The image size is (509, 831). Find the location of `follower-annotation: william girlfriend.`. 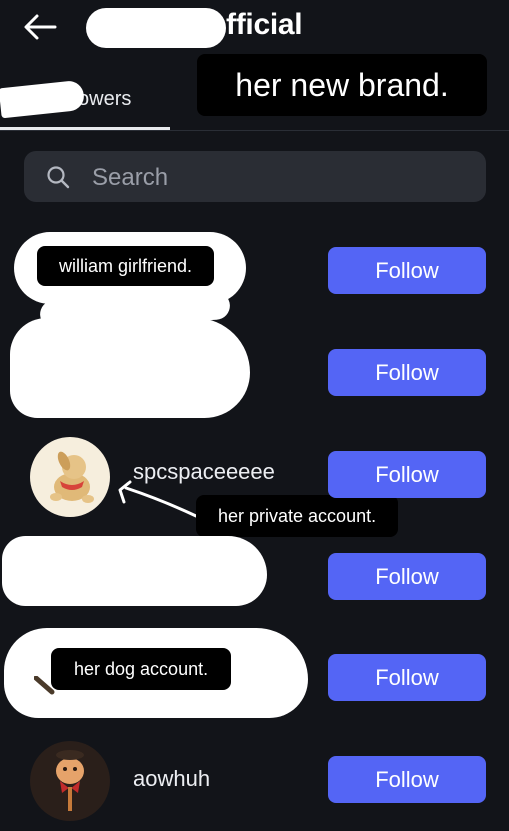

follower-annotation: william girlfriend. is located at coordinates (126, 266).